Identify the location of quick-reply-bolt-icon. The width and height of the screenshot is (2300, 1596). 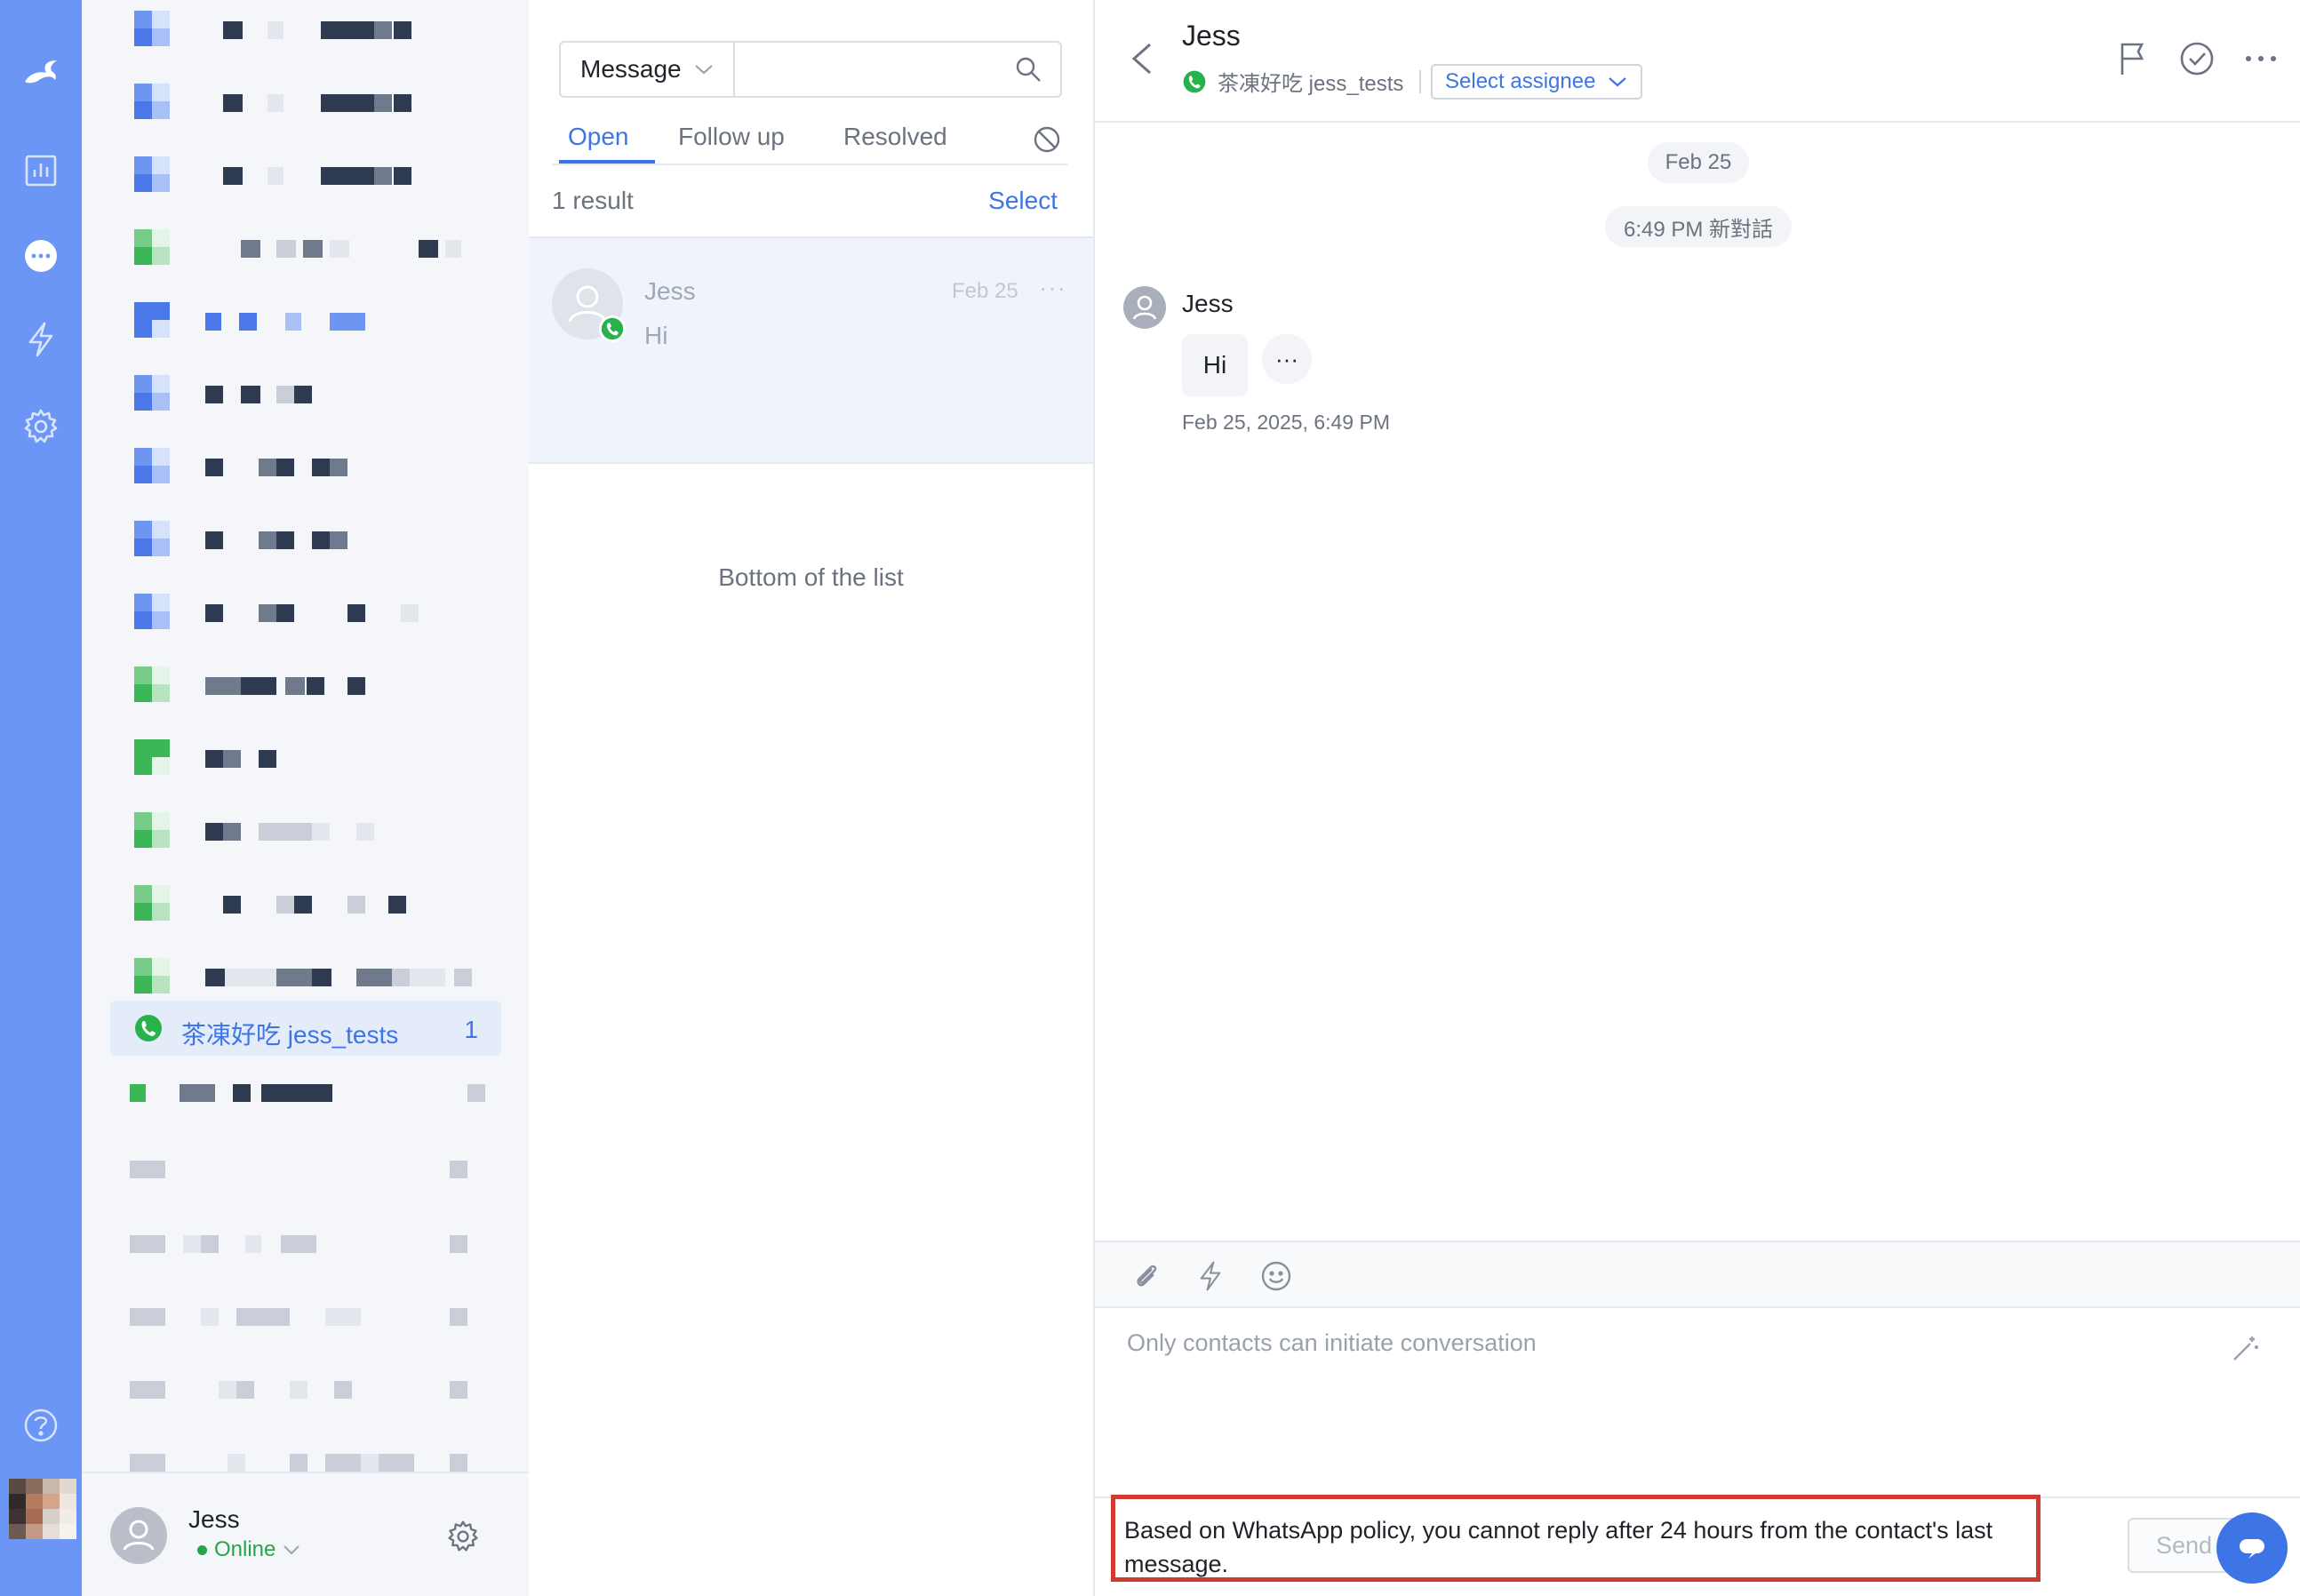
(1210, 1276).